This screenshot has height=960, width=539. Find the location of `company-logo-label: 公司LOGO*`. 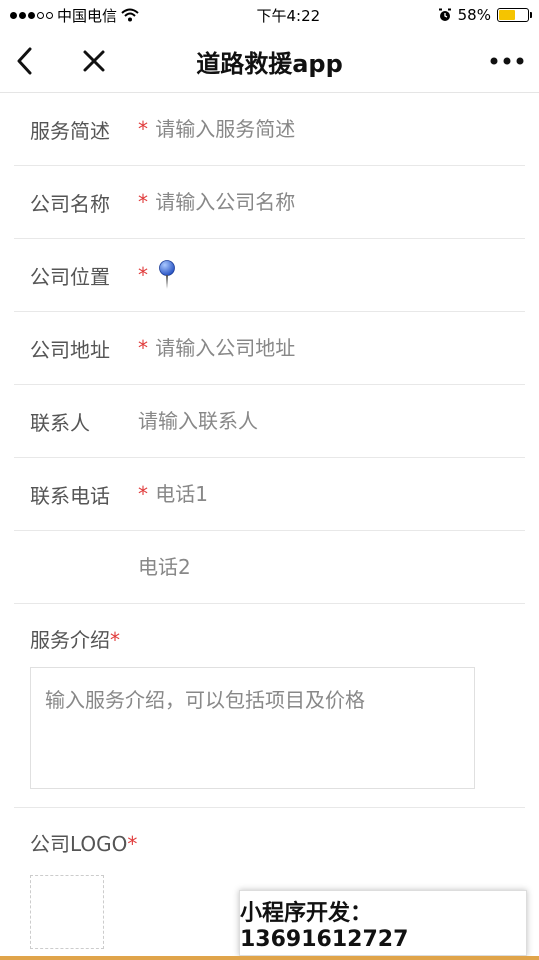

company-logo-label: 公司LOGO* is located at coordinates (84, 844).